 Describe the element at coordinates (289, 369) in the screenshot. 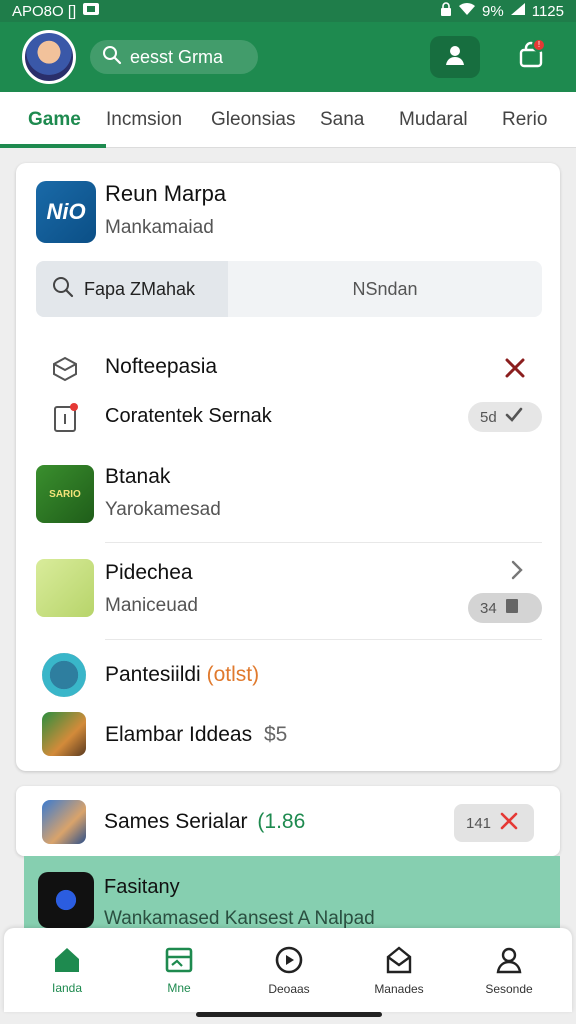

I see `list-item: Nofteepasia` at that location.